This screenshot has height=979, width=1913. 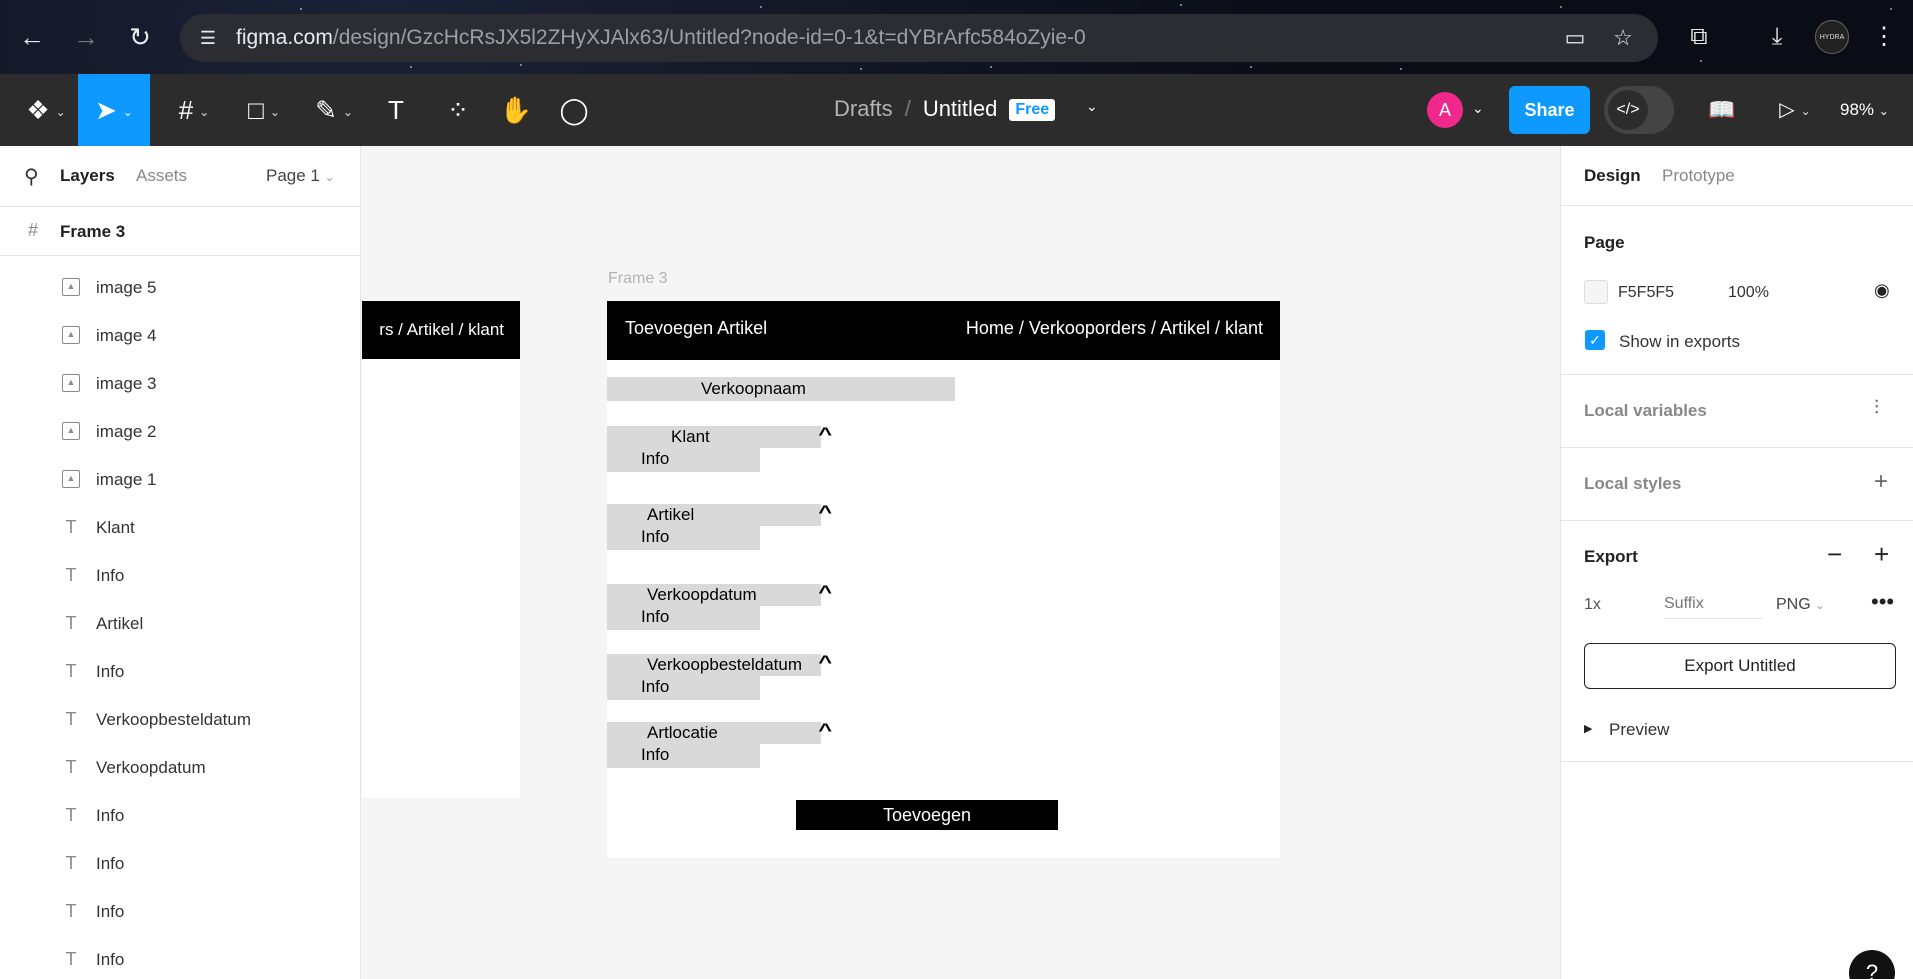 I want to click on page-selector: Page 1 ⌄, so click(x=300, y=176).